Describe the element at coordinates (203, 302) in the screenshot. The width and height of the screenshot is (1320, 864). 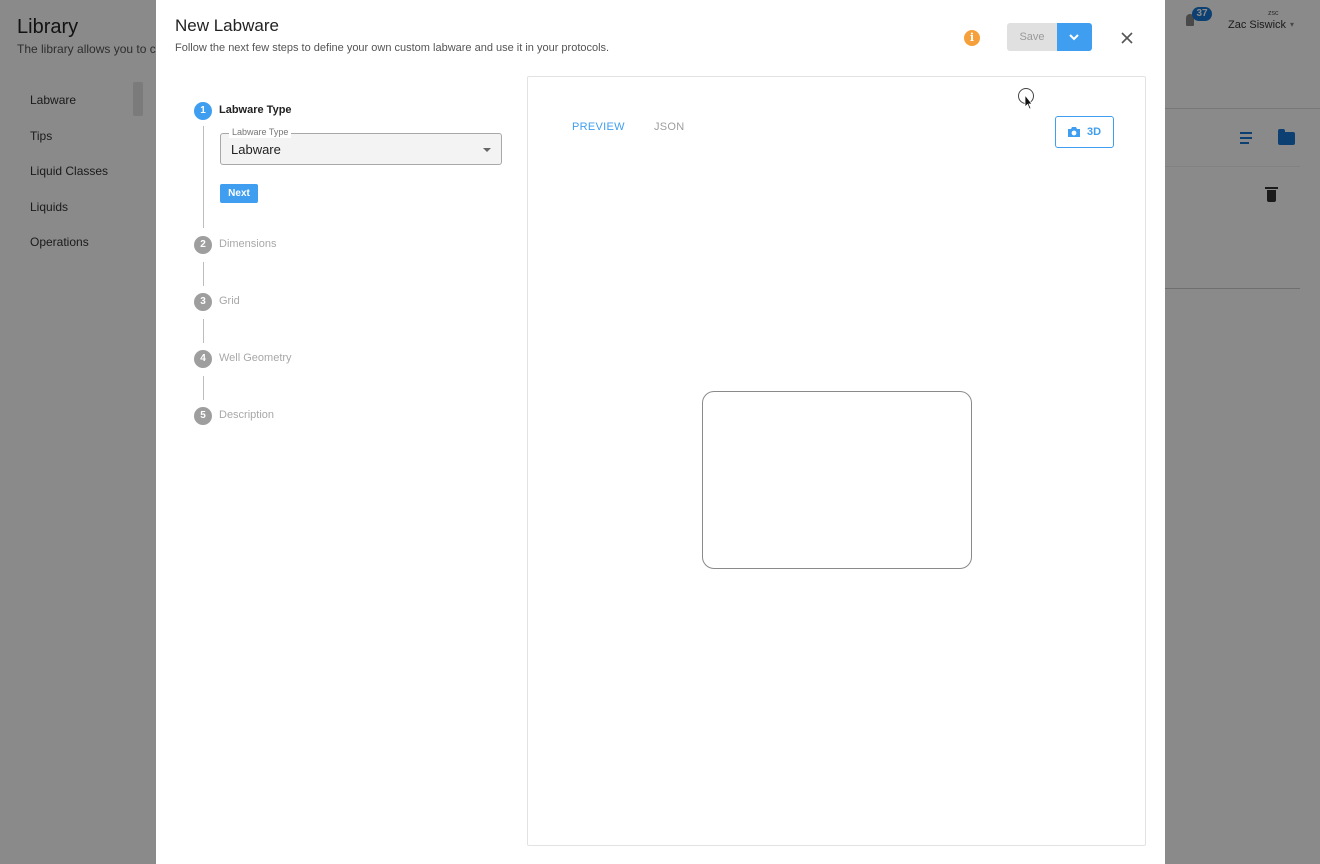
I see `step-number: 3` at that location.